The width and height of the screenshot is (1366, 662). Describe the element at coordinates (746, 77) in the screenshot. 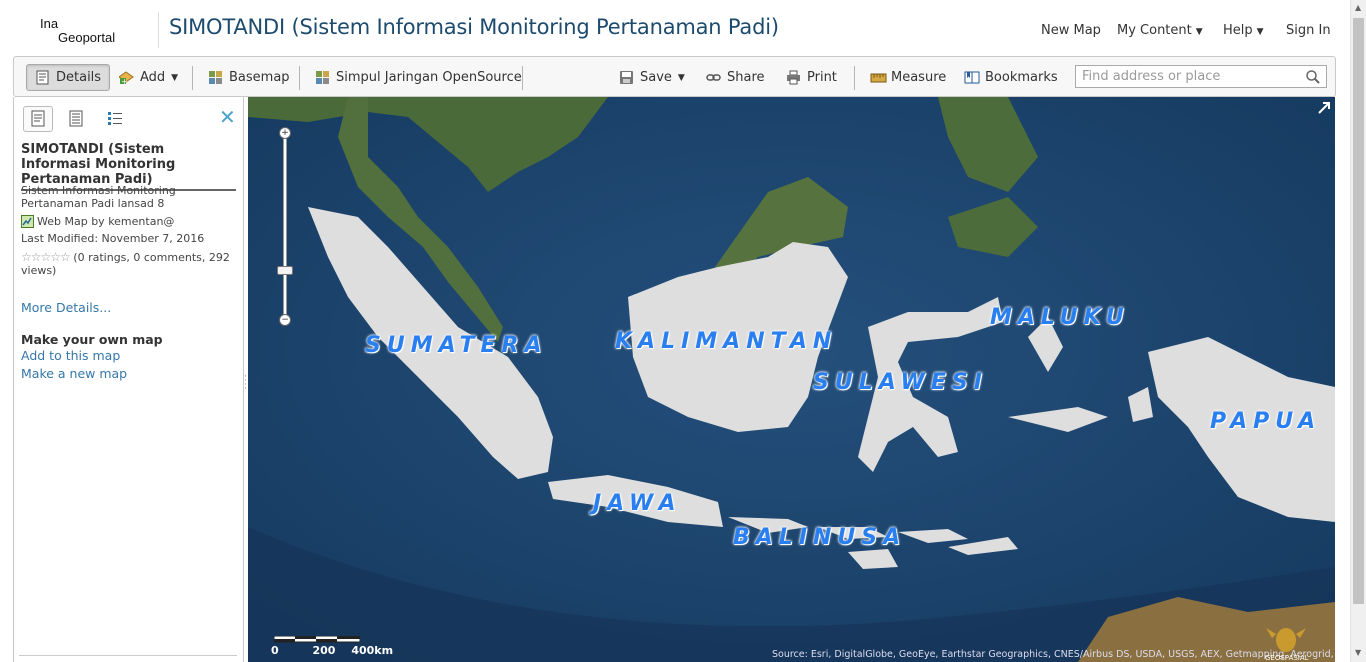

I see `share-label: Share` at that location.